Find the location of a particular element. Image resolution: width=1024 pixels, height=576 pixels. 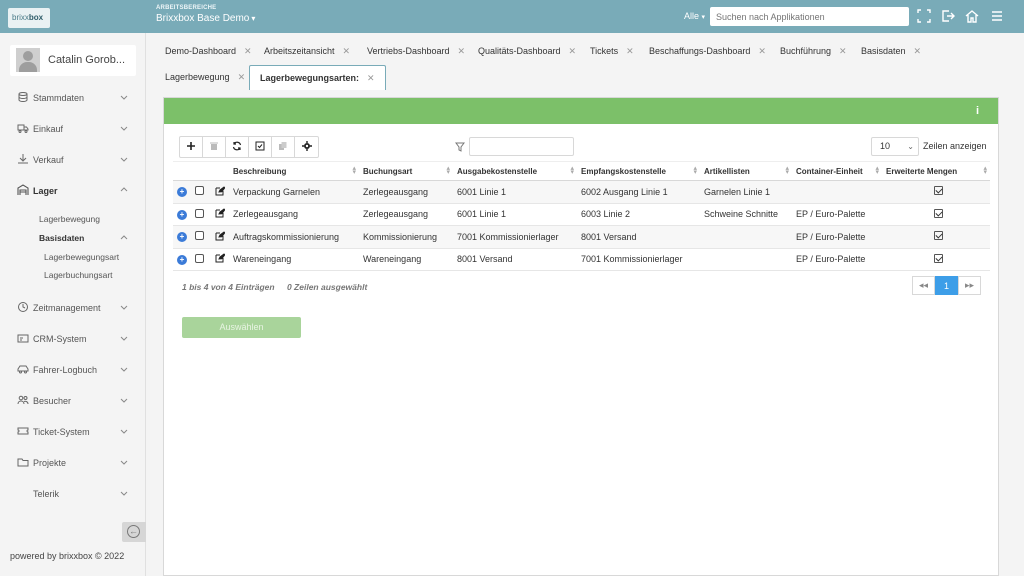

column-header-artikellisten: Artikellisten ▴ ▾ is located at coordinates (746, 171).